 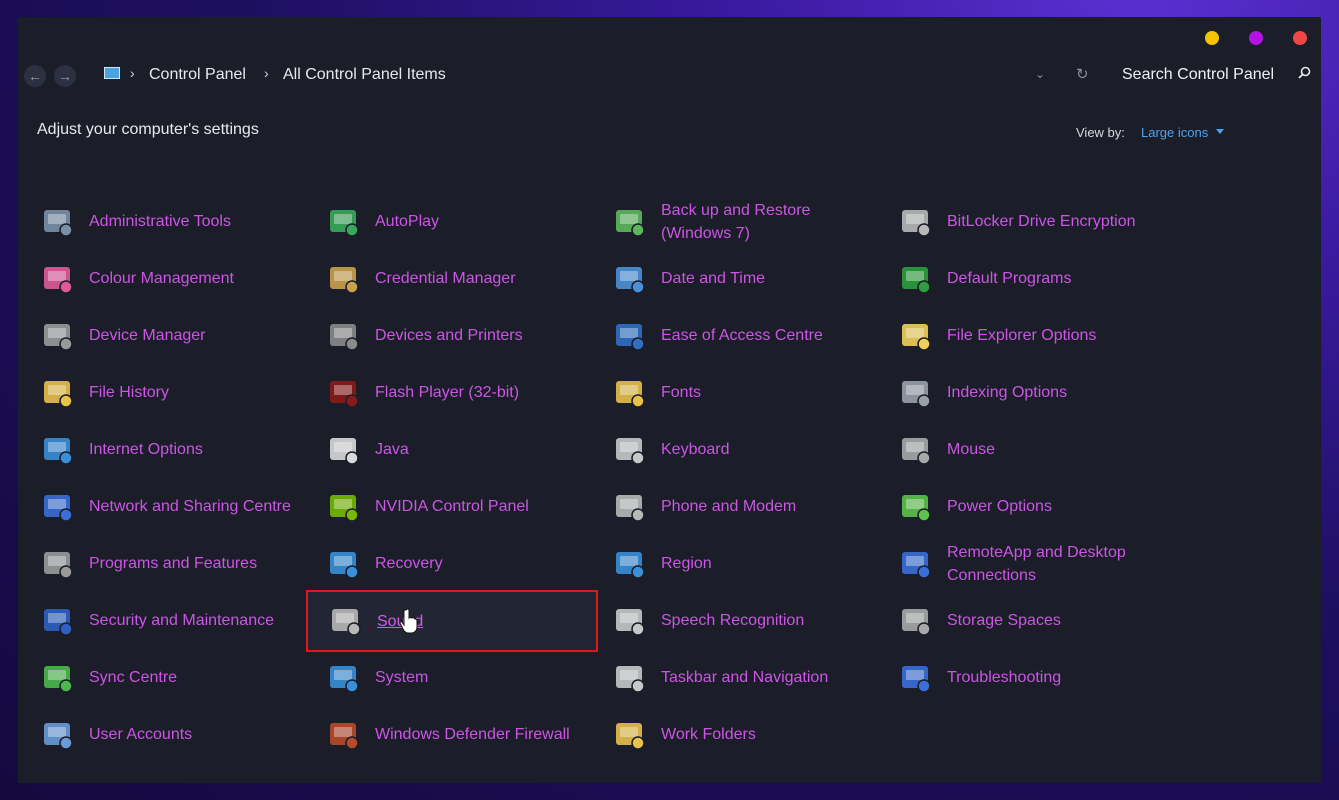 I want to click on control-panel-item: Storage Spaces, so click(x=1019, y=620).